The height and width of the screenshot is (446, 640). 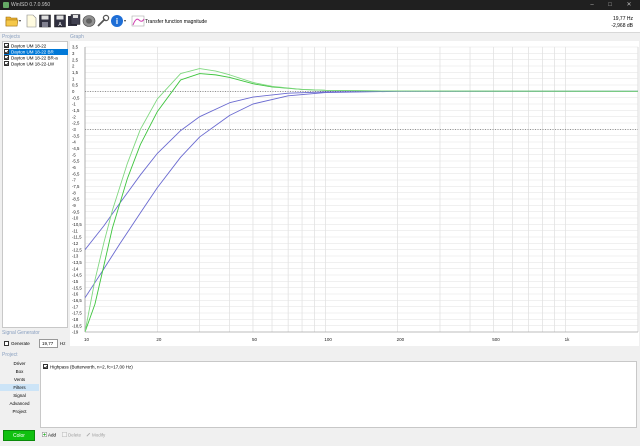 What do you see at coordinates (328, 339) in the screenshot?
I see `x-tick-label: 100` at bounding box center [328, 339].